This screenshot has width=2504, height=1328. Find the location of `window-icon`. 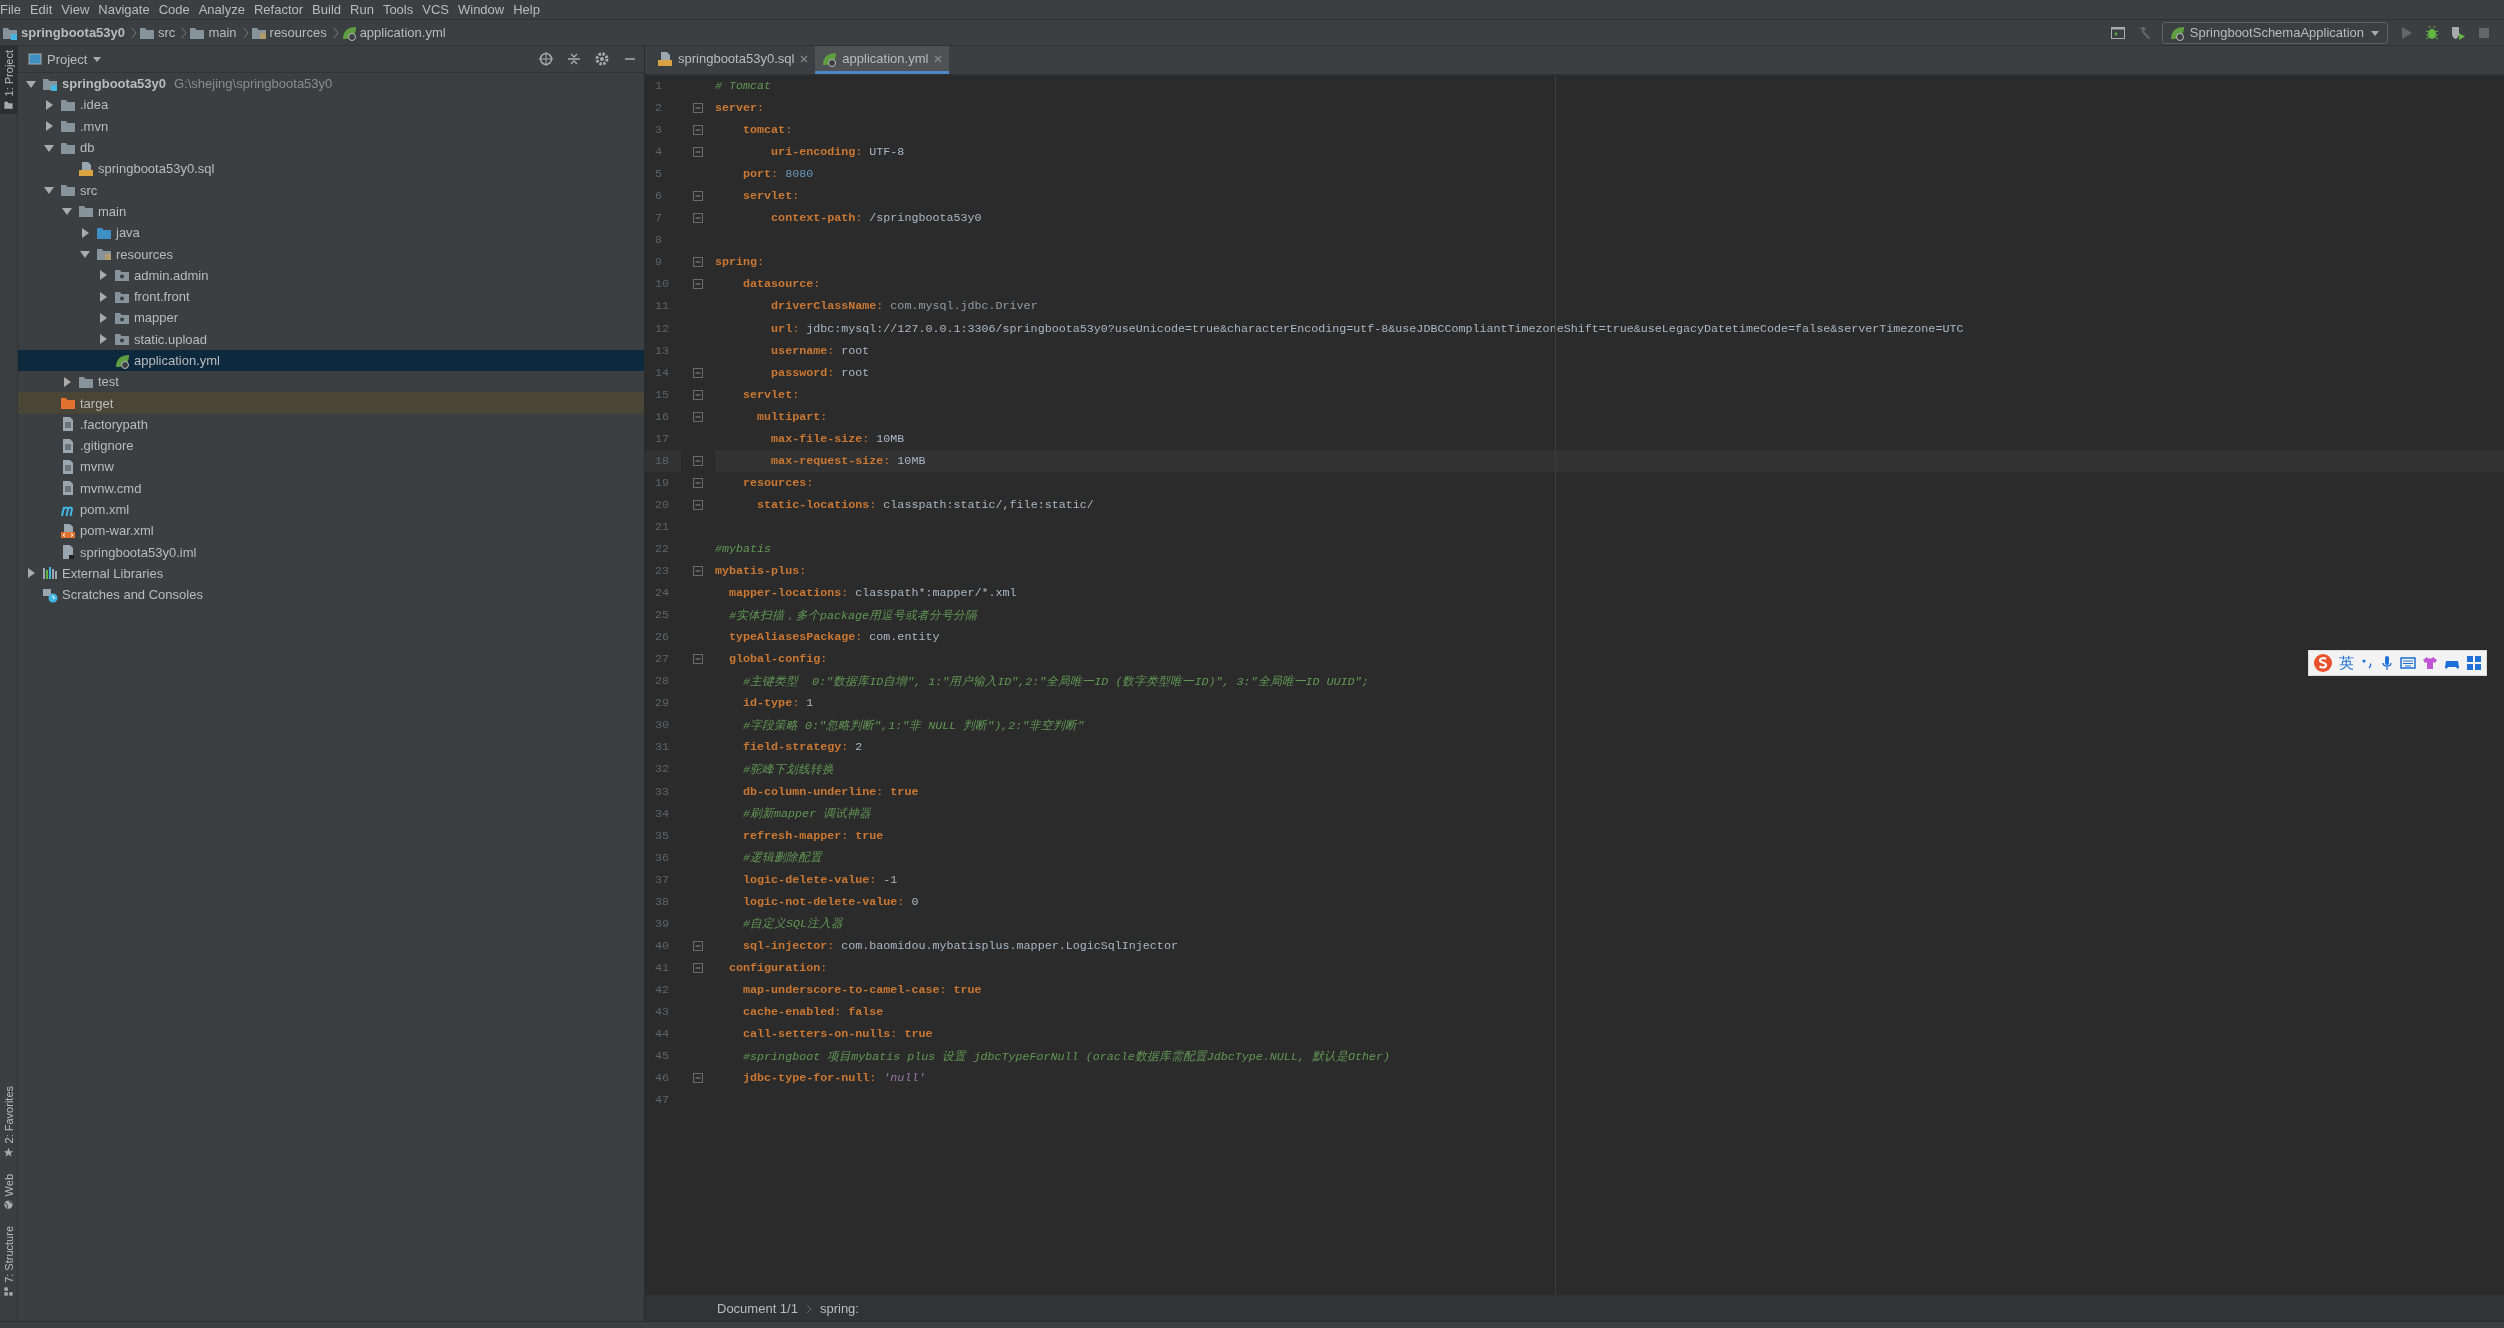

window-icon is located at coordinates (2117, 32).